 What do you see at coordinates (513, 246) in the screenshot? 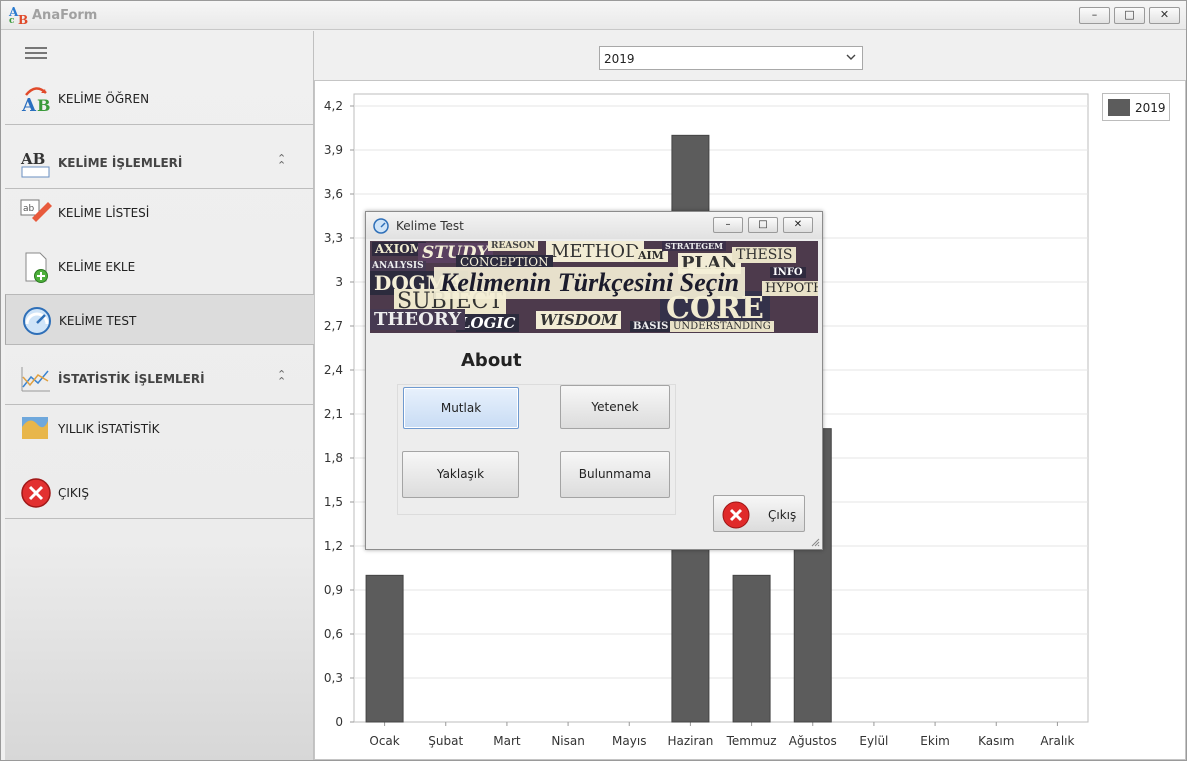
I see `banner-word: REASON` at bounding box center [513, 246].